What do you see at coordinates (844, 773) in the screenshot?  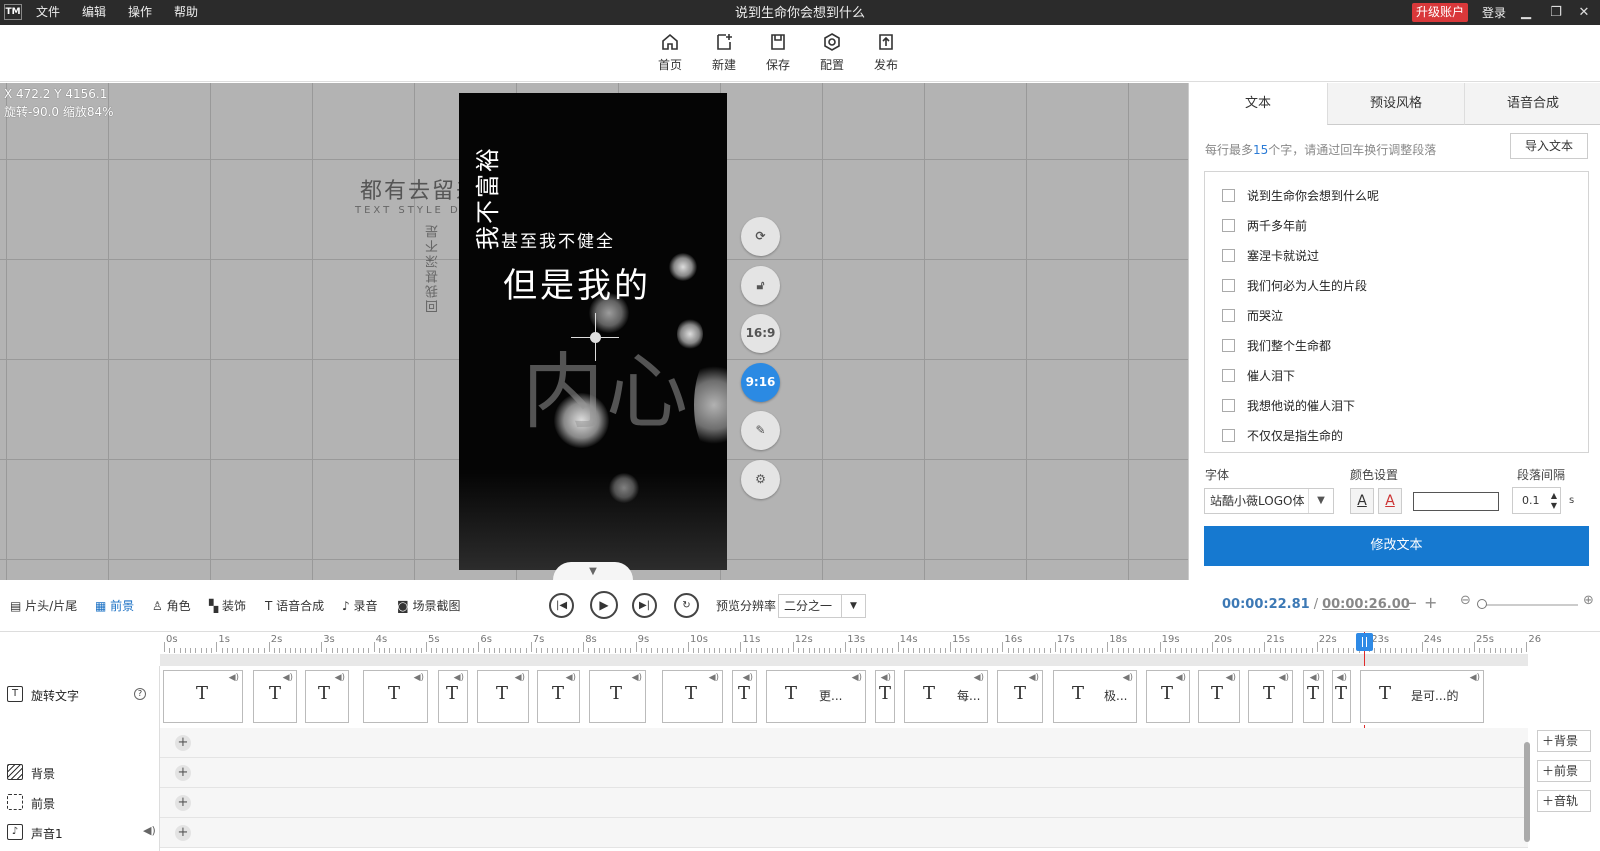 I see `track-row-background: +` at bounding box center [844, 773].